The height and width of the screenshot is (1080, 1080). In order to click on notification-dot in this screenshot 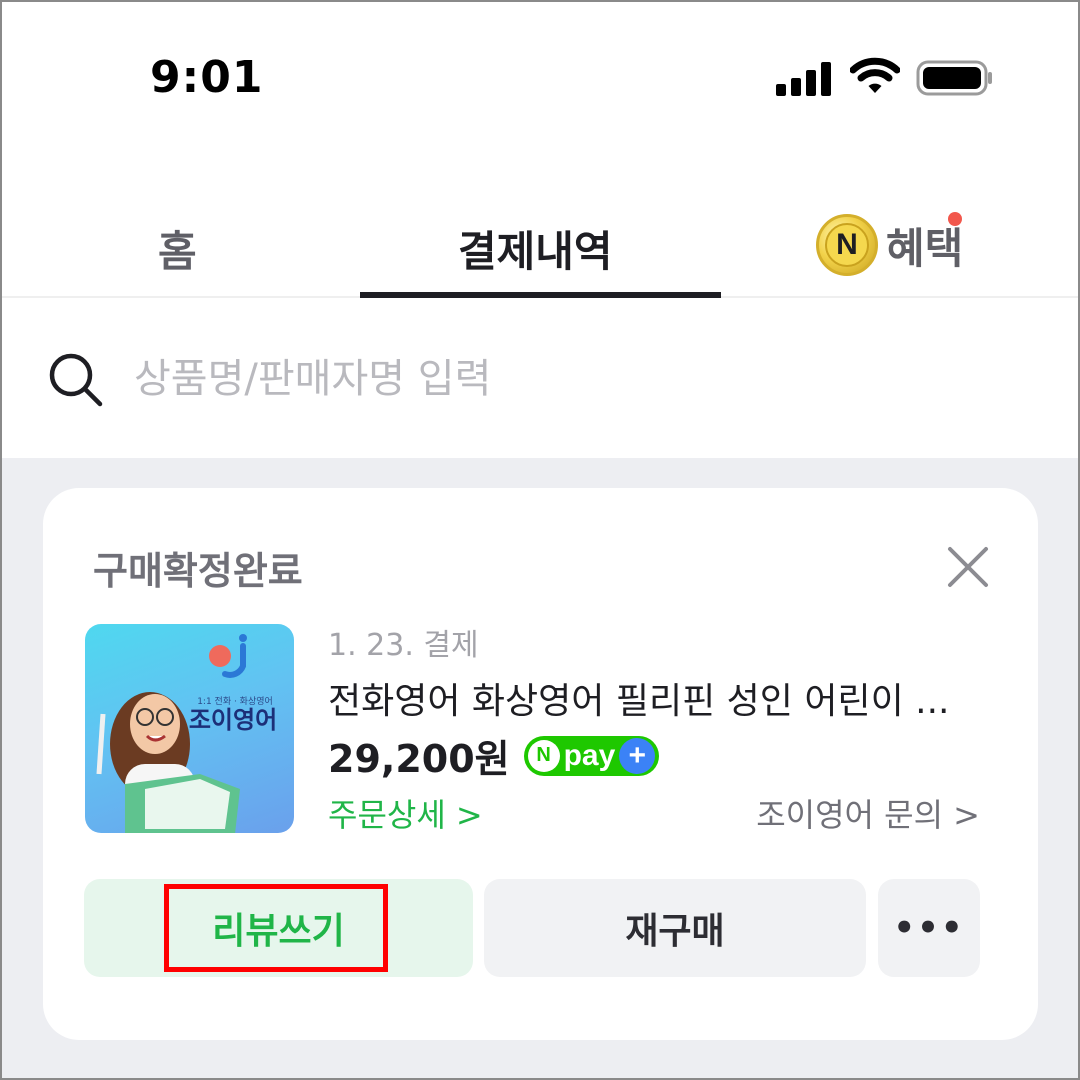, I will do `click(955, 219)`.